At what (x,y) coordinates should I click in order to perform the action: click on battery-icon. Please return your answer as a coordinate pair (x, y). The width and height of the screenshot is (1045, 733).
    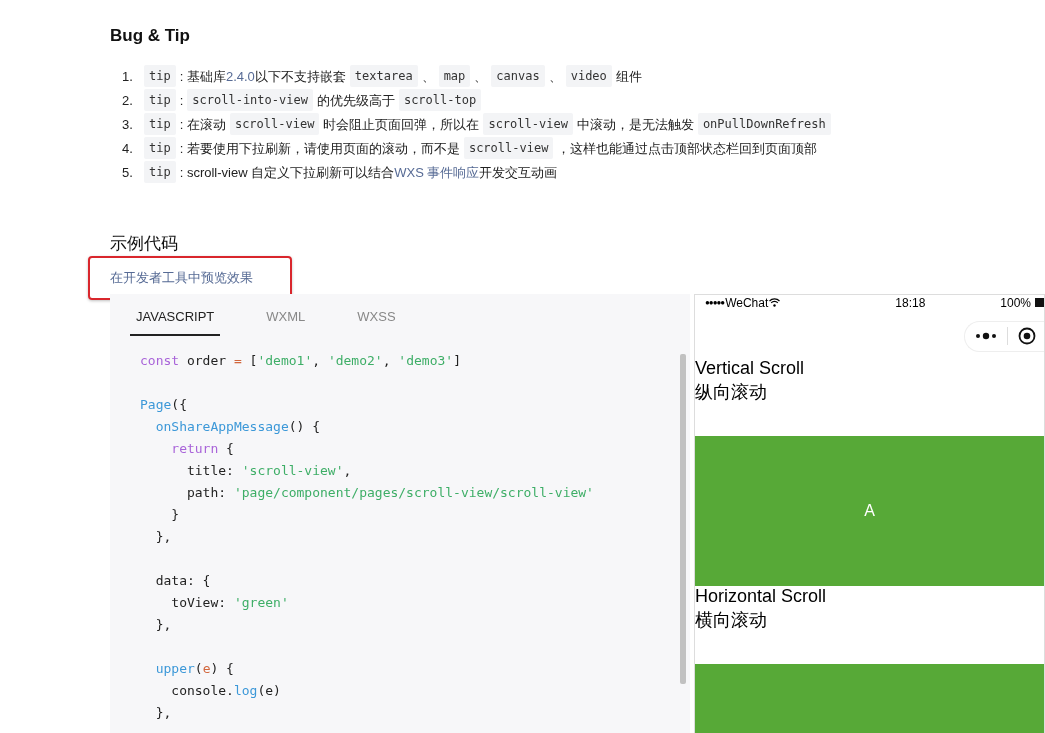
    Looking at the image, I should click on (1039, 303).